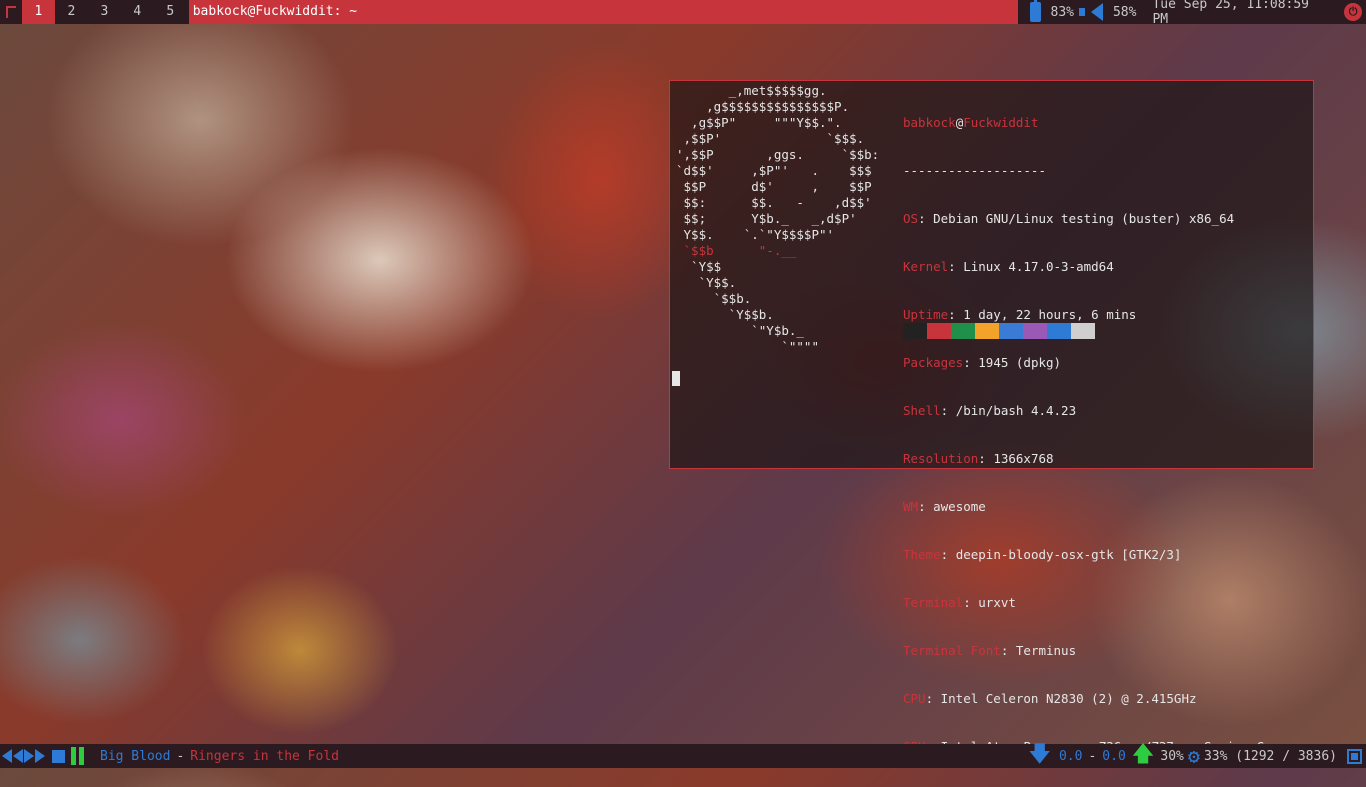 Image resolution: width=1366 pixels, height=787 pixels. I want to click on focused-window-title: babkock@Fuckwiddit: ~, so click(603, 12).